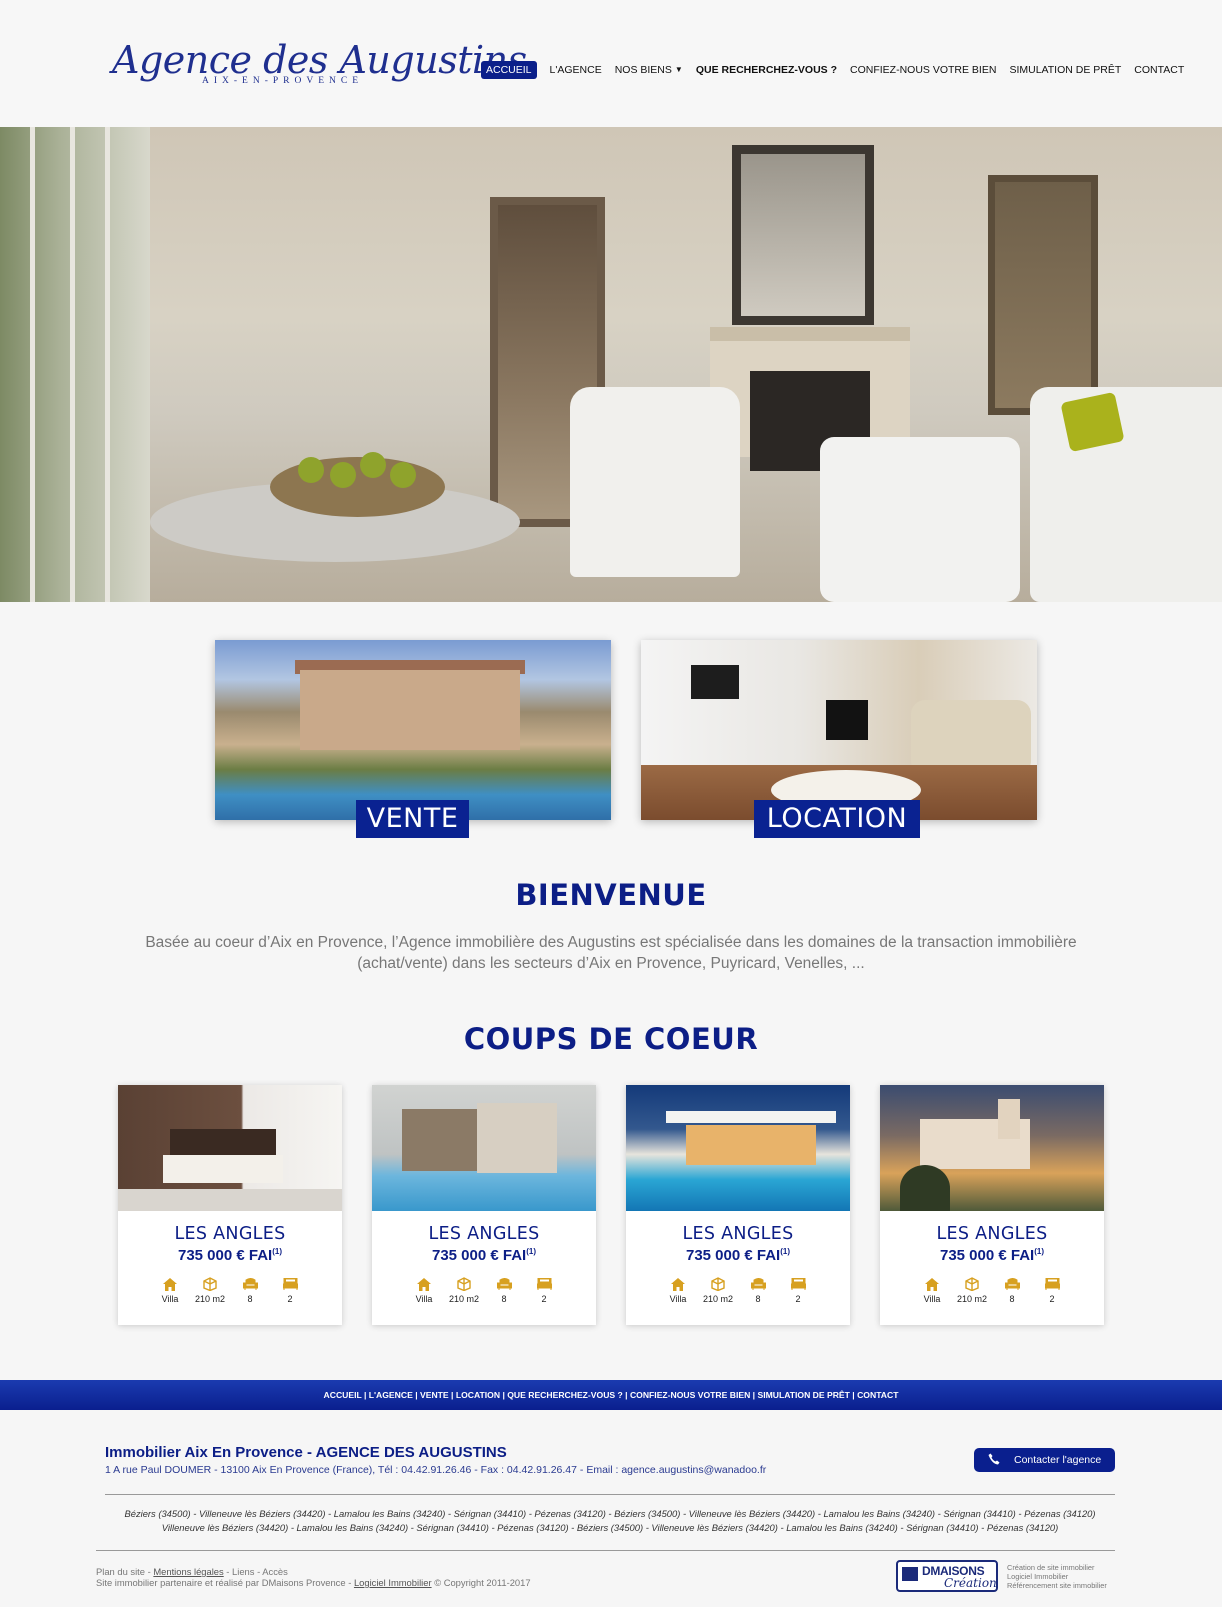 The height and width of the screenshot is (1607, 1222). I want to click on link-acces: Accès, so click(275, 1571).